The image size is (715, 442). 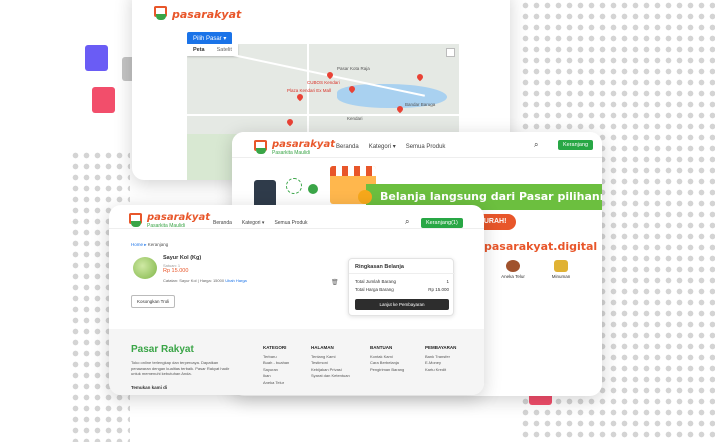 I want to click on category-label: Aneka Telur, so click(x=513, y=276).